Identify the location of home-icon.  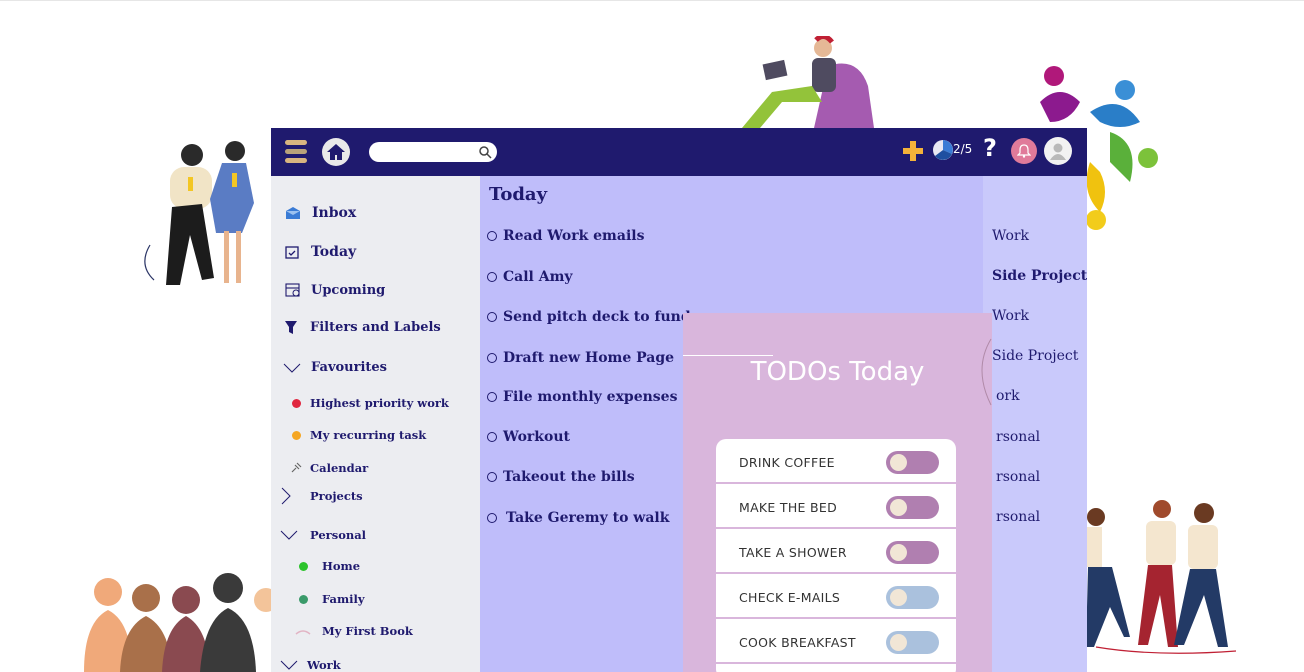
(336, 152).